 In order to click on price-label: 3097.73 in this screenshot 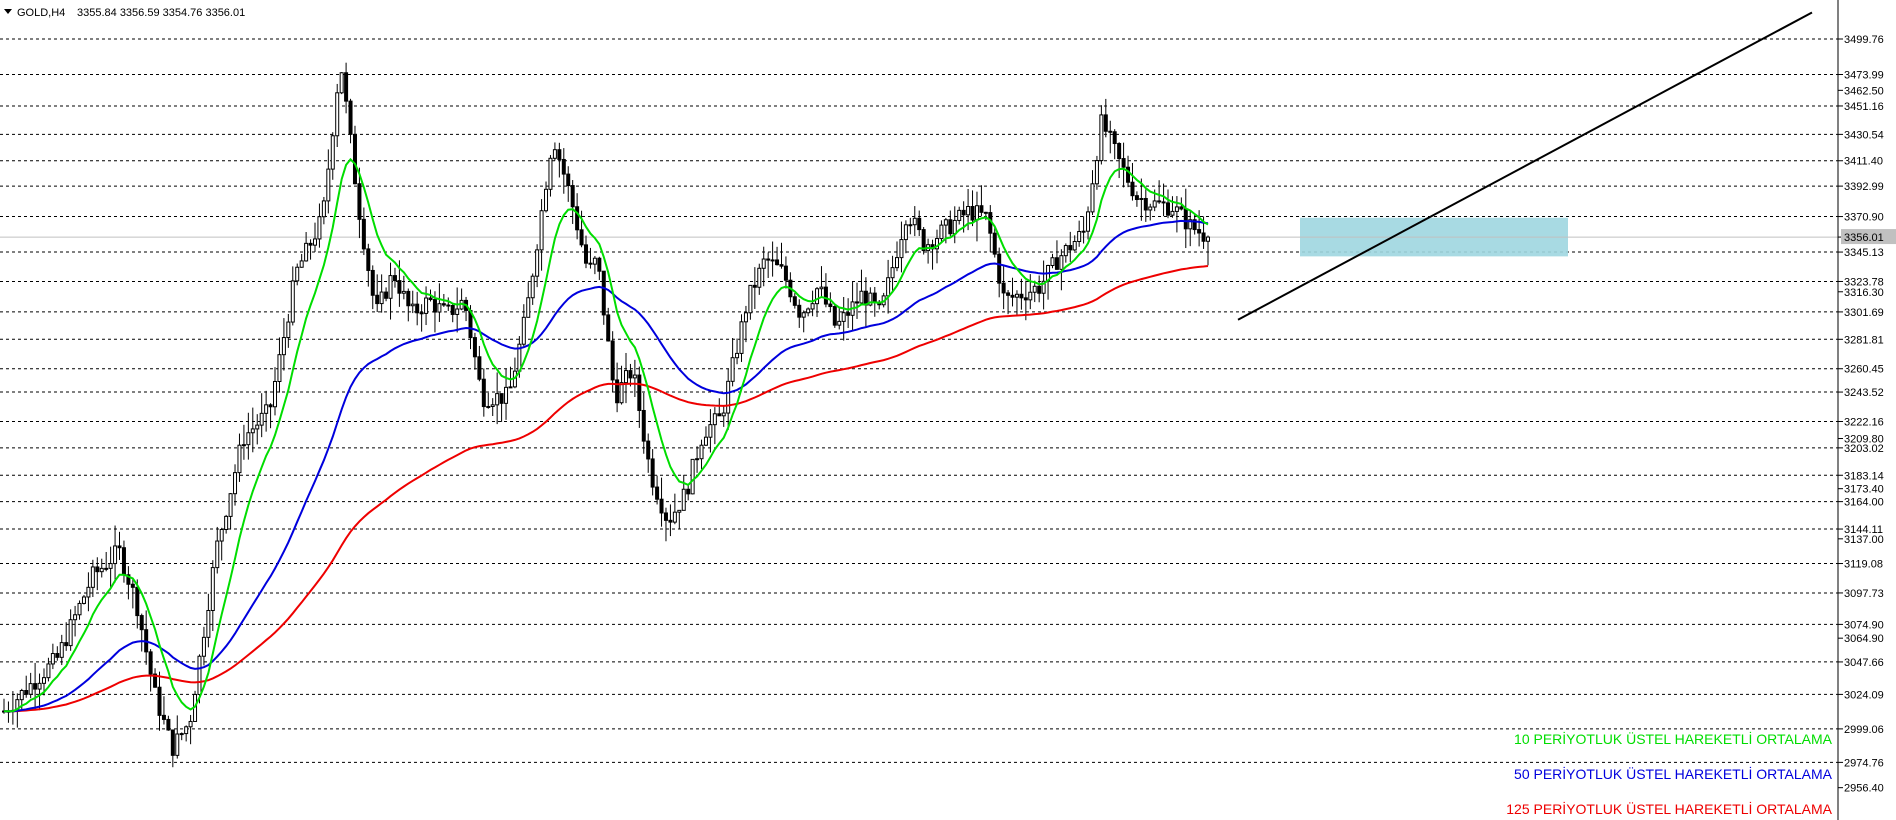, I will do `click(1864, 594)`.